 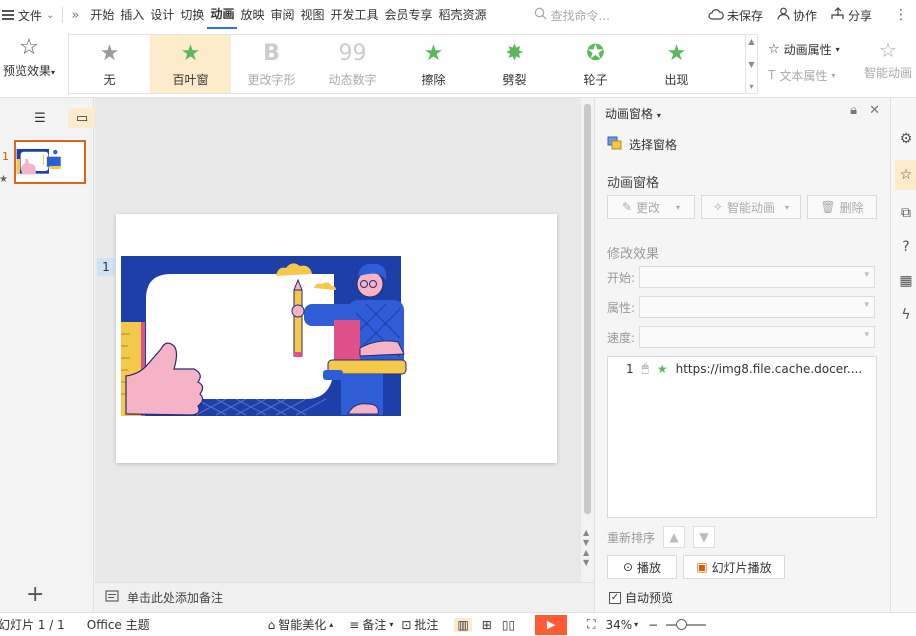 What do you see at coordinates (853, 110) in the screenshot?
I see `lock-icon: 🔒︎` at bounding box center [853, 110].